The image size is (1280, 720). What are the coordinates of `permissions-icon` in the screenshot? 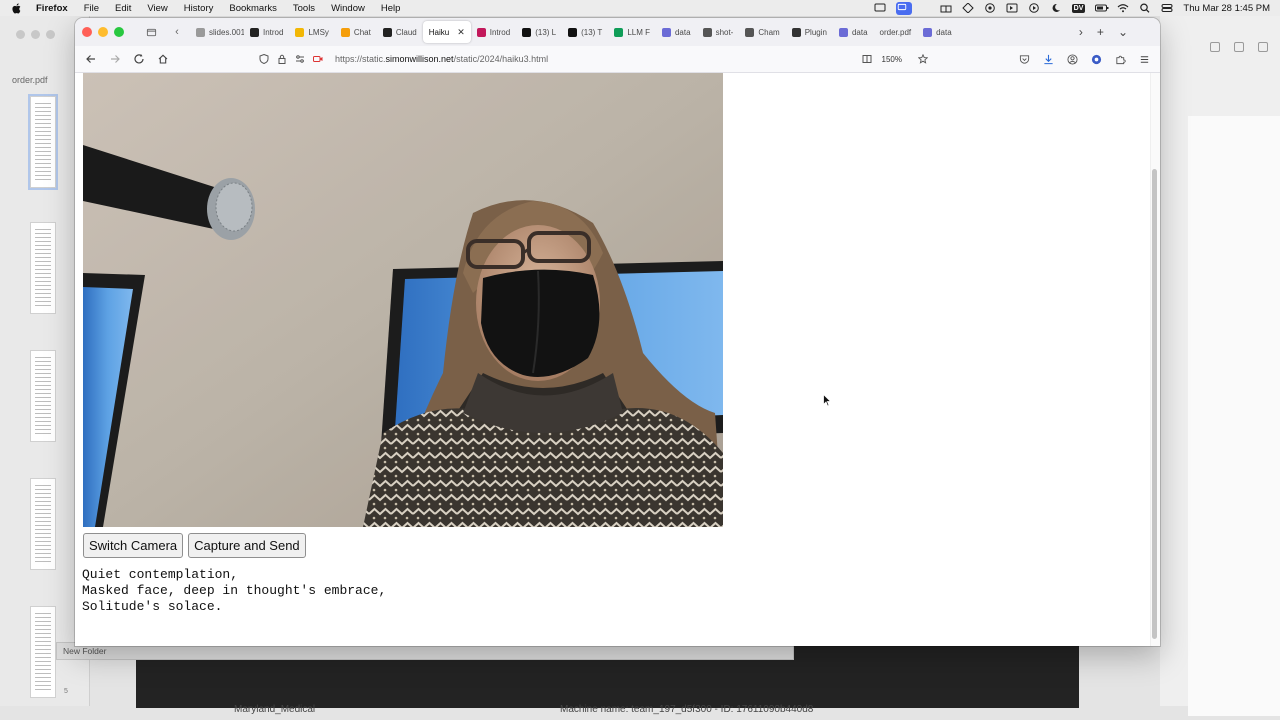 It's located at (300, 59).